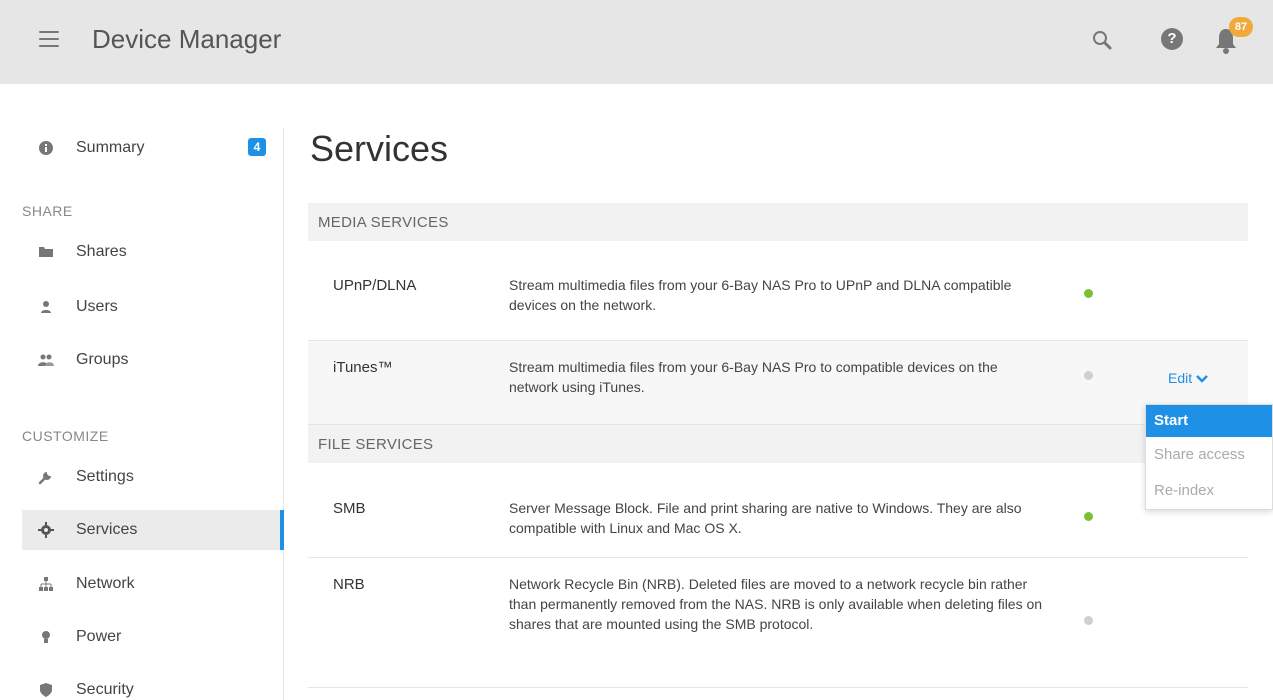 The width and height of the screenshot is (1273, 700). Describe the element at coordinates (105, 476) in the screenshot. I see `sidebar-item-label: Settings` at that location.